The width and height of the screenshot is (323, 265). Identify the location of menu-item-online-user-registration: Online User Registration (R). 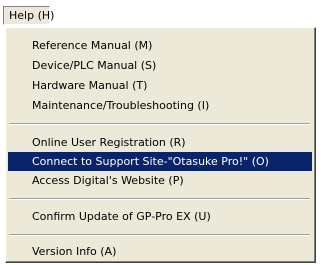
(160, 142).